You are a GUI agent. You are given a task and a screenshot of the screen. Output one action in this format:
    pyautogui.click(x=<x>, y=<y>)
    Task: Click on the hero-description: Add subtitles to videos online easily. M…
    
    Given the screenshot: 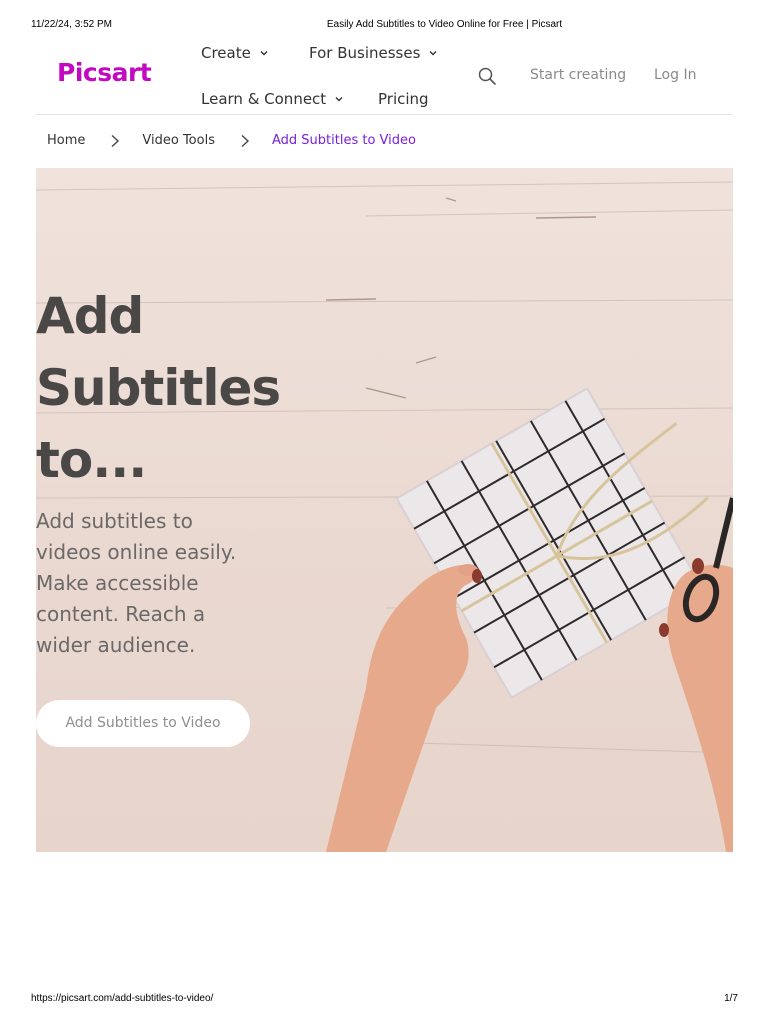 What is the action you would take?
    pyautogui.click(x=156, y=583)
    